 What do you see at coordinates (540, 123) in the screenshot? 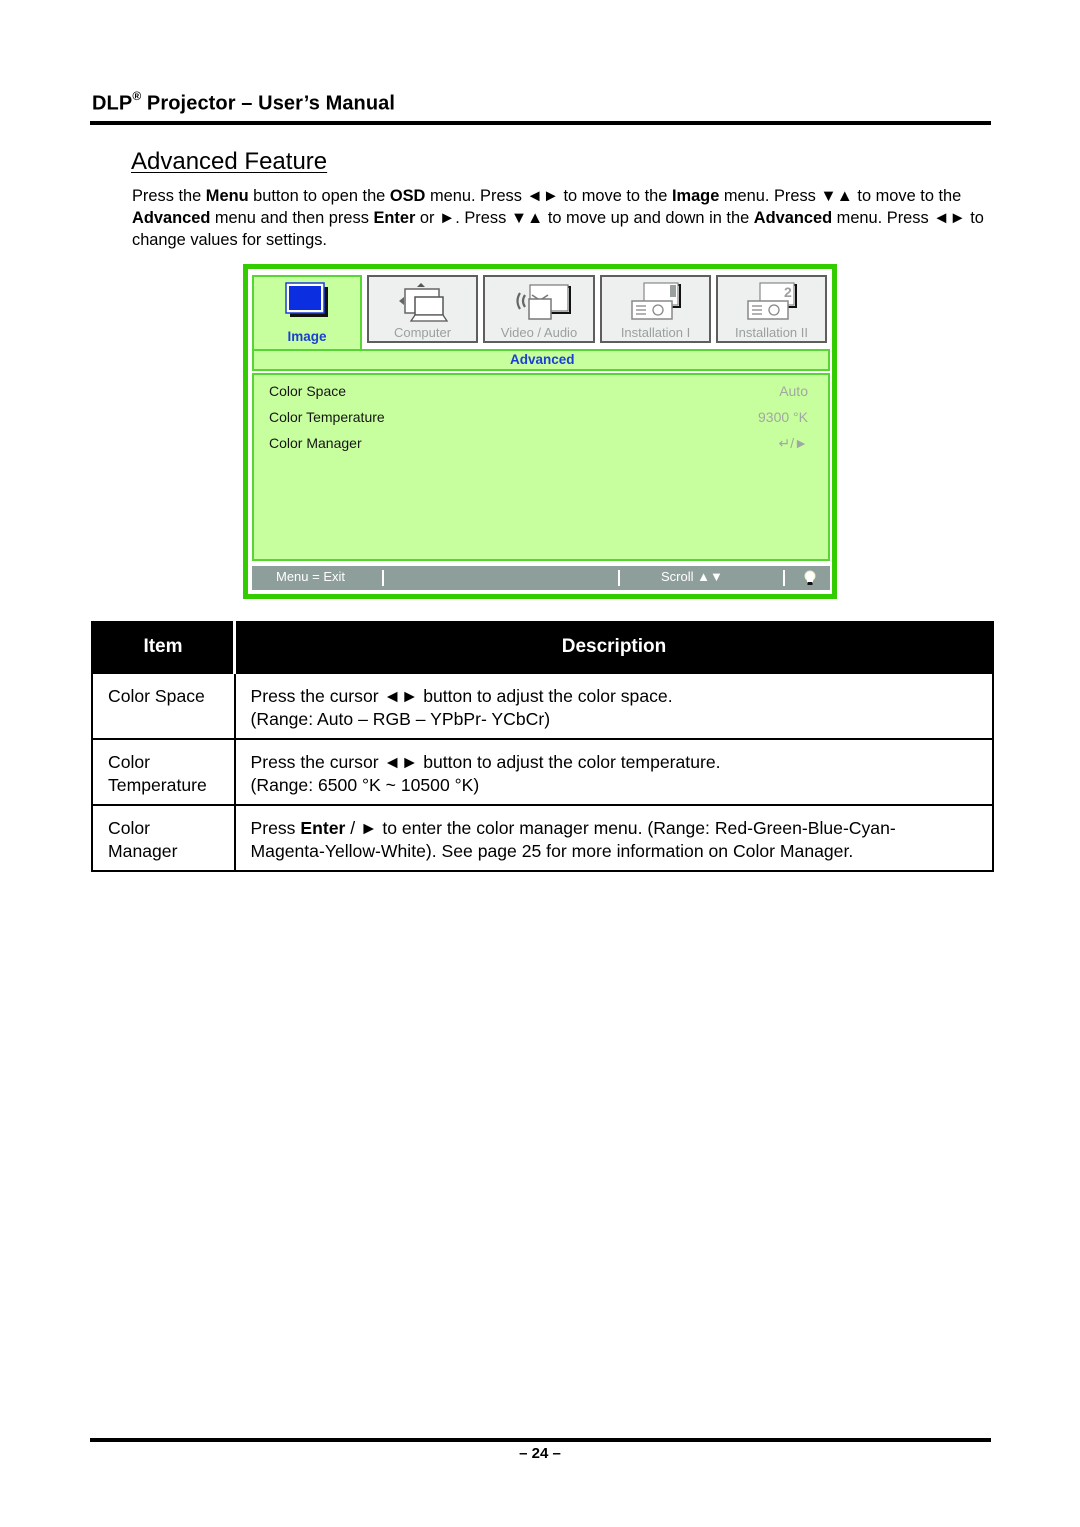
I see `header-rule` at bounding box center [540, 123].